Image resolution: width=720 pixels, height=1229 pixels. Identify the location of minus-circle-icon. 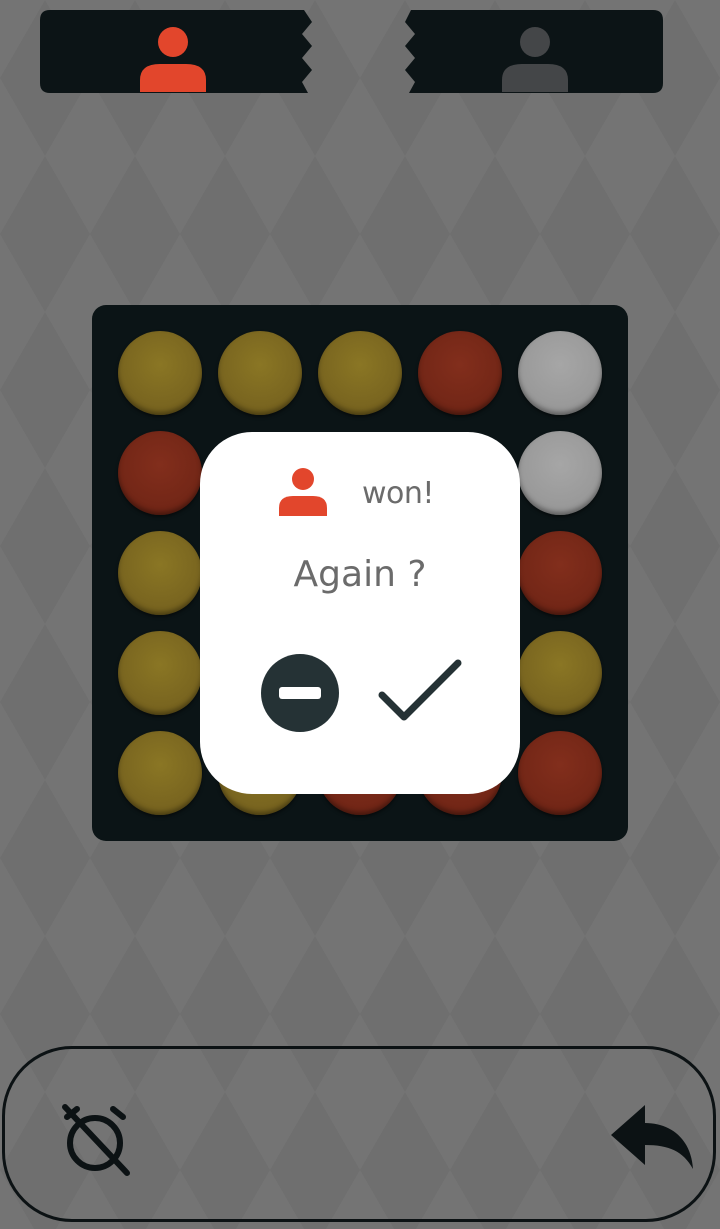
(300, 693).